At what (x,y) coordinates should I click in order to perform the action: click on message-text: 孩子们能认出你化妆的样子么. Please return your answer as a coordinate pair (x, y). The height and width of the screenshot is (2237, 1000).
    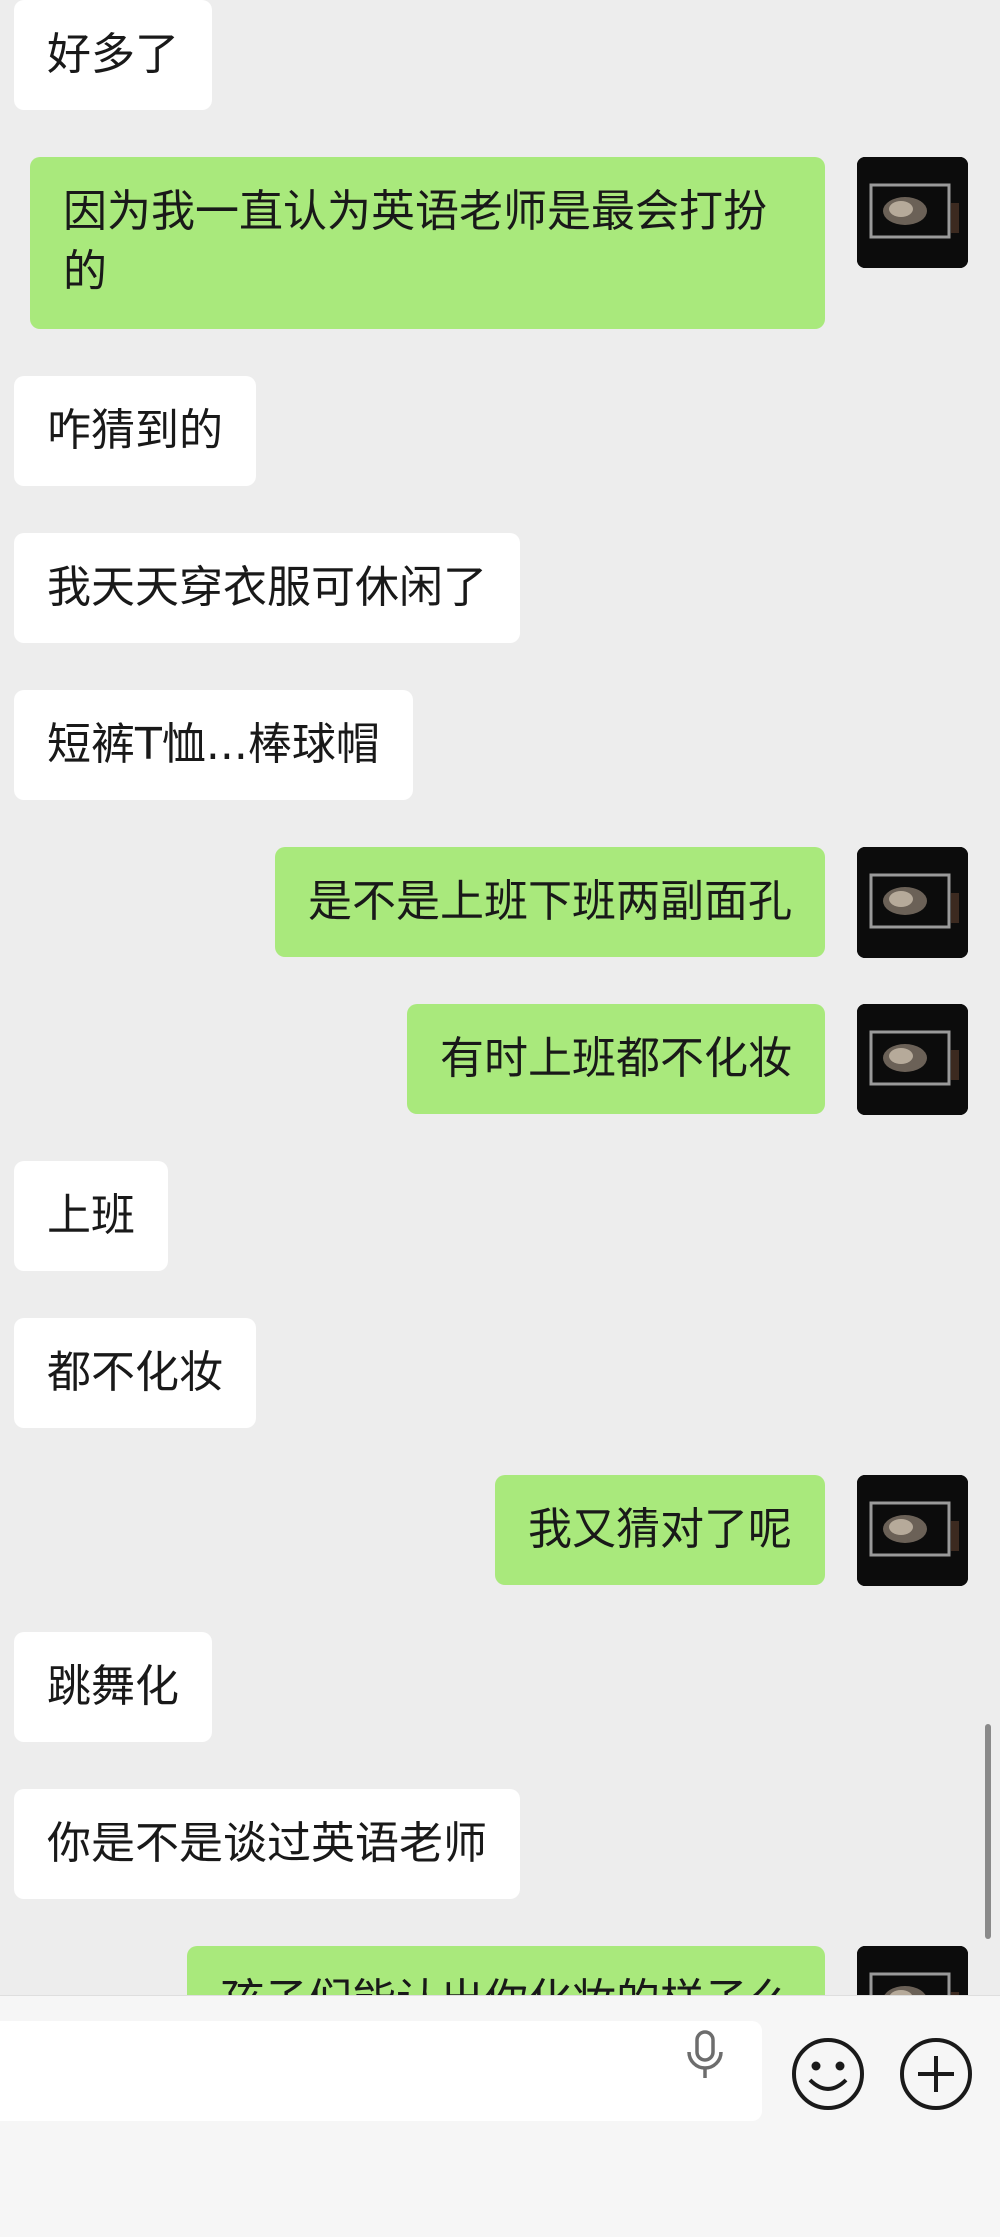
    Looking at the image, I should click on (506, 1985).